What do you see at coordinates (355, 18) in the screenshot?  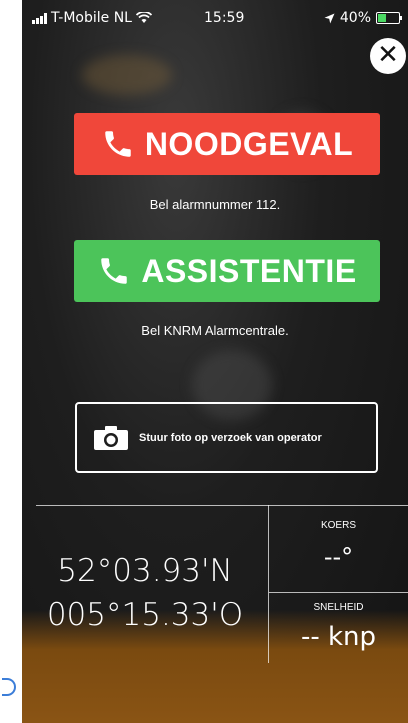 I see `battery-percent: 40%` at bounding box center [355, 18].